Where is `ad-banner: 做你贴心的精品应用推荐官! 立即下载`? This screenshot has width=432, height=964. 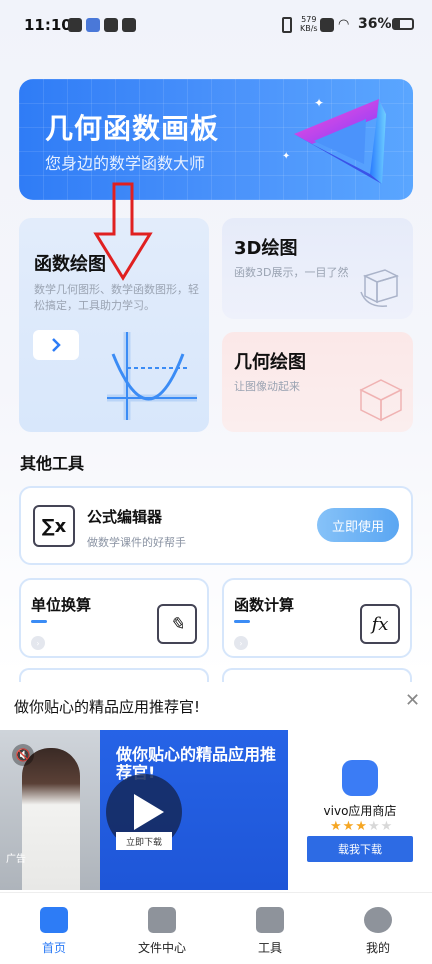
ad-banner: 做你贴心的精品应用推荐官! 立即下载 is located at coordinates (194, 810).